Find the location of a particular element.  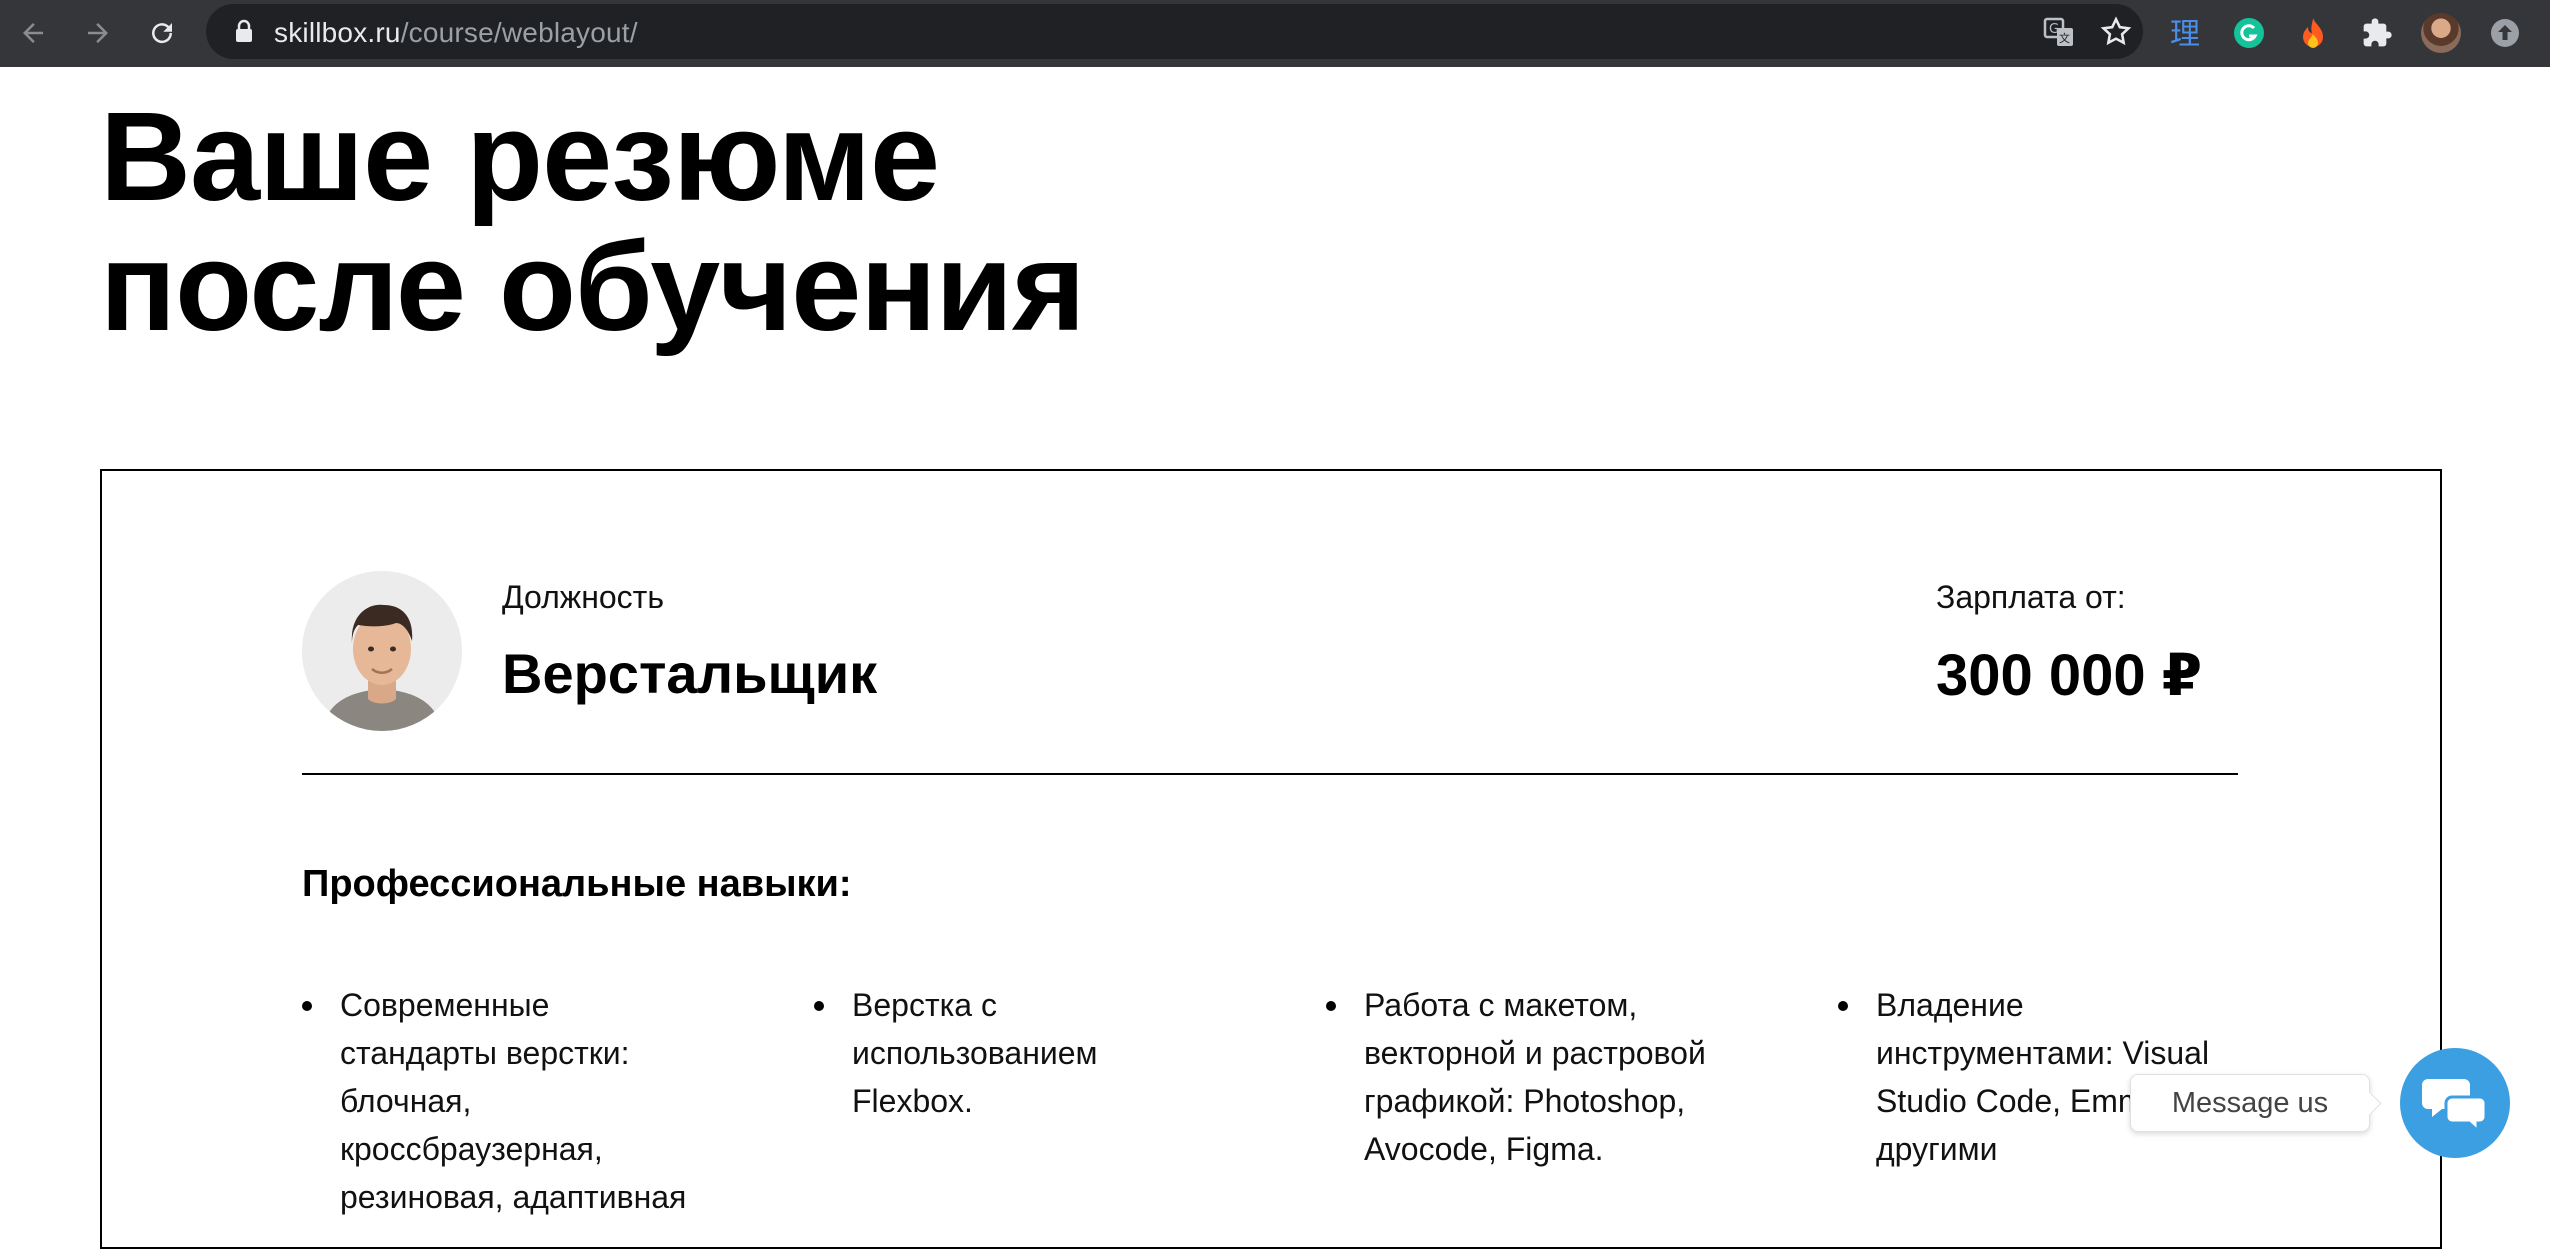

translate-button: G文 is located at coordinates (2059, 34).